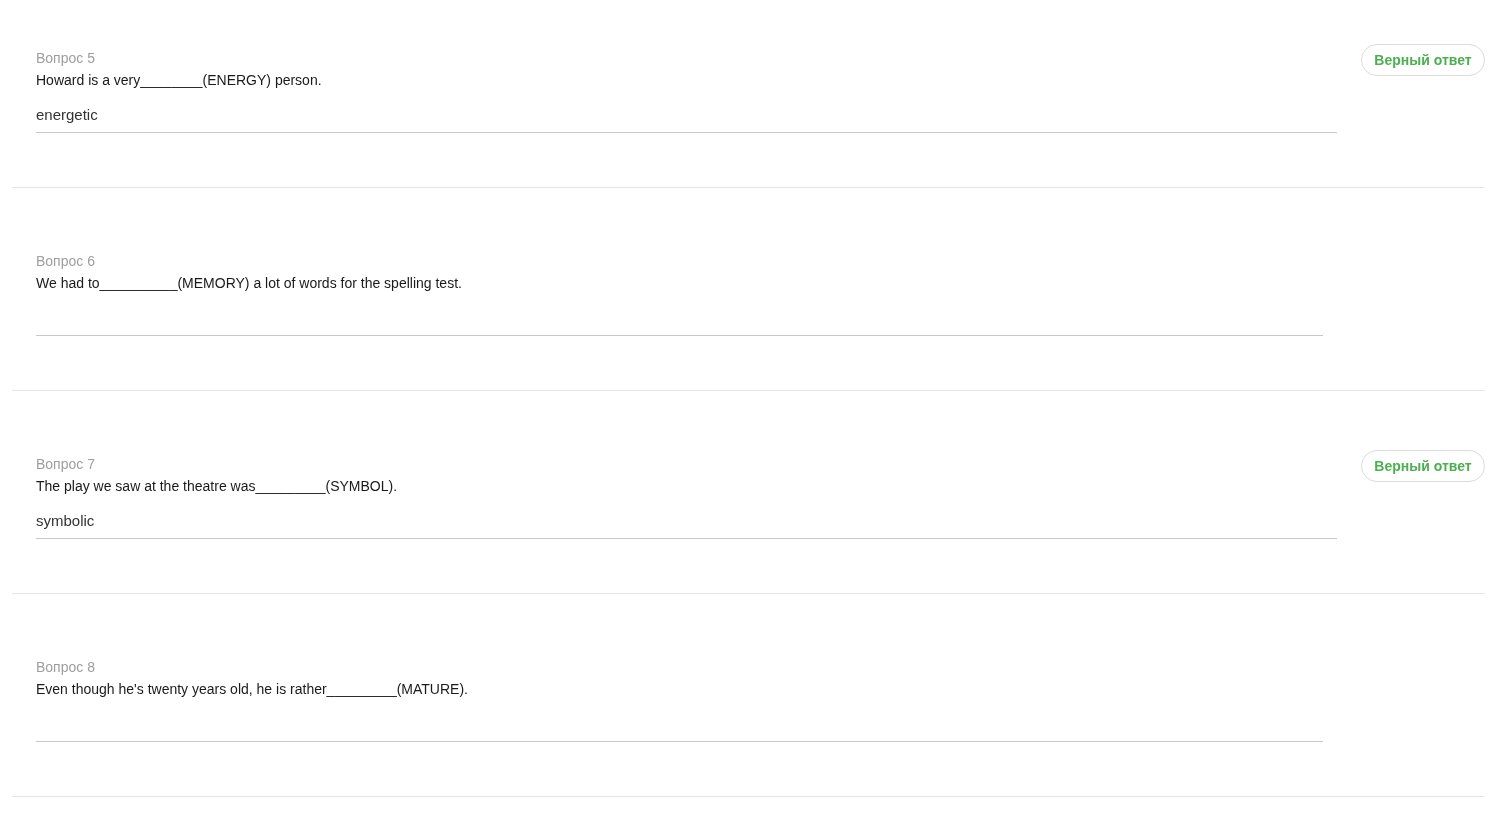  What do you see at coordinates (252, 689) in the screenshot?
I see `question-text: Even though he's twenty years old, he is rather_________(MATURE).` at bounding box center [252, 689].